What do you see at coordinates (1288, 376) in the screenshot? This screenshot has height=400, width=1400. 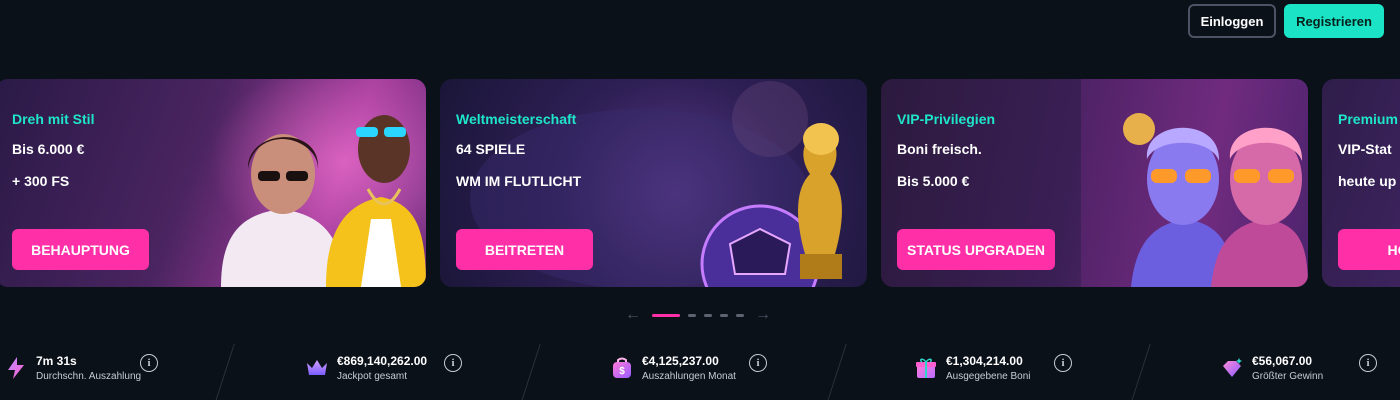 I see `stat-label: Größter Gewinn` at bounding box center [1288, 376].